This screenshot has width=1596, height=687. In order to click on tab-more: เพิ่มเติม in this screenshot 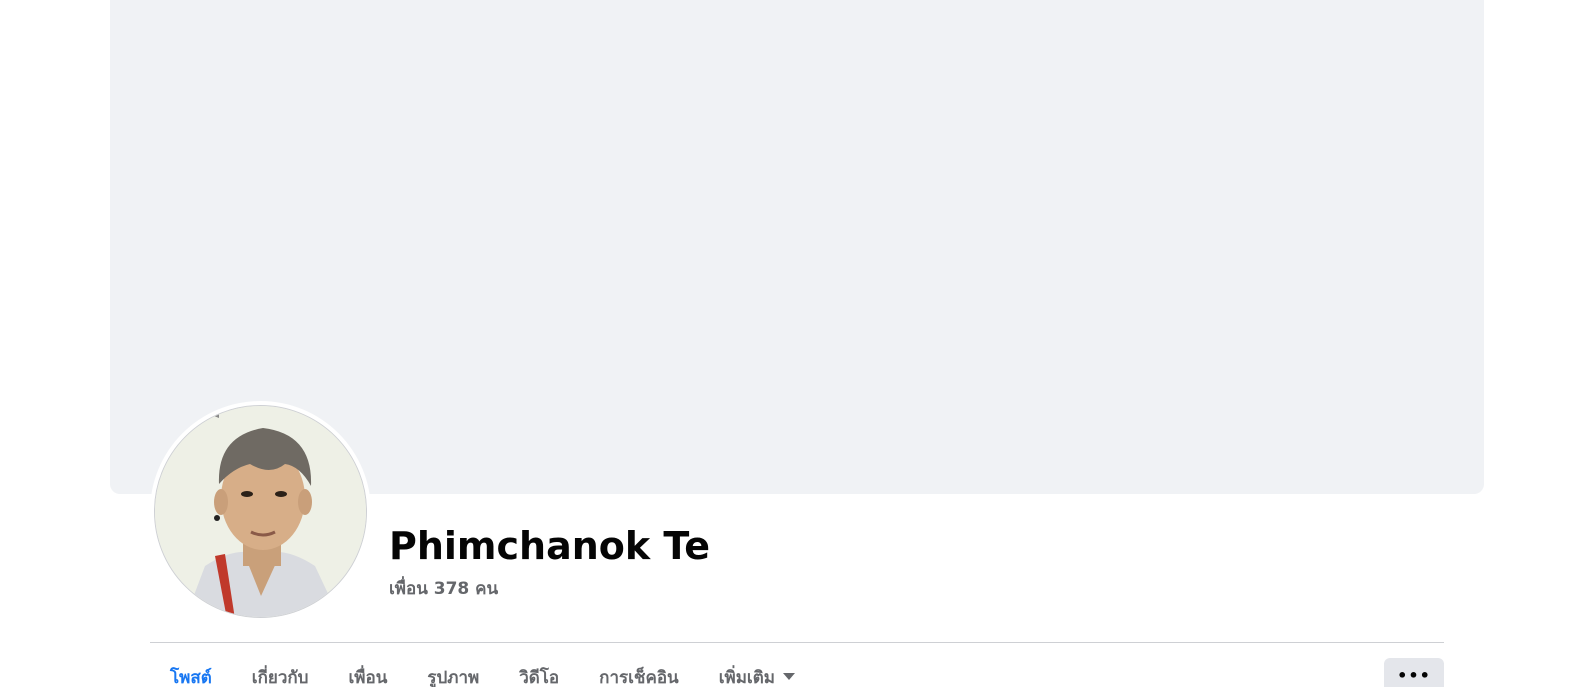, I will do `click(757, 673)`.